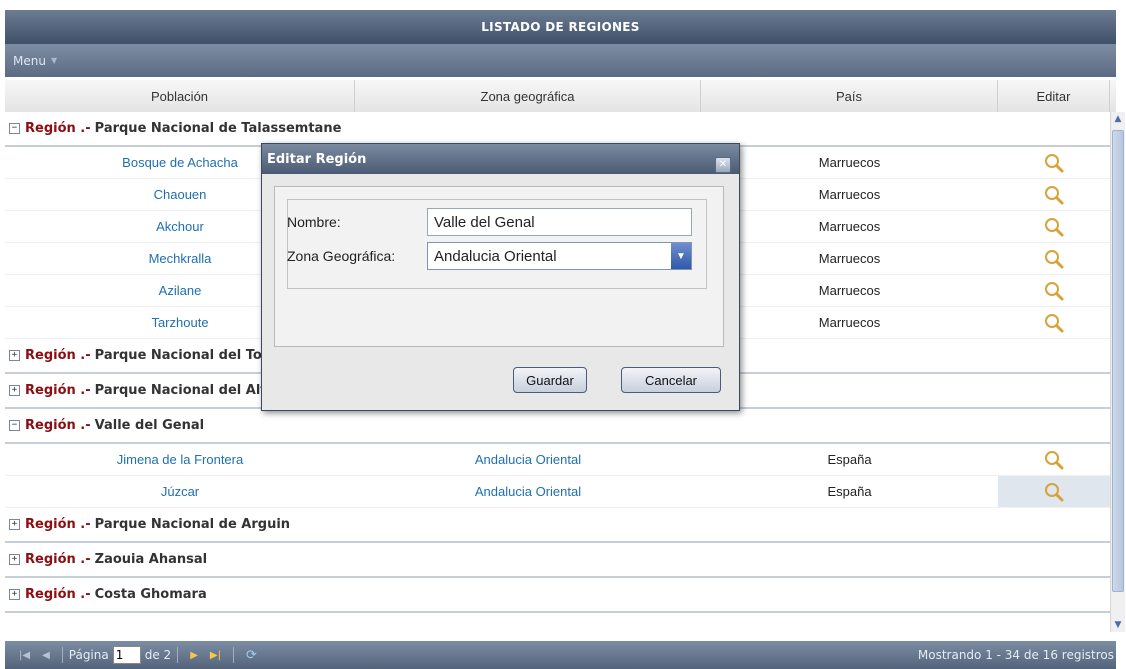  What do you see at coordinates (24, 655) in the screenshot?
I see `first-page-icon: |◀` at bounding box center [24, 655].